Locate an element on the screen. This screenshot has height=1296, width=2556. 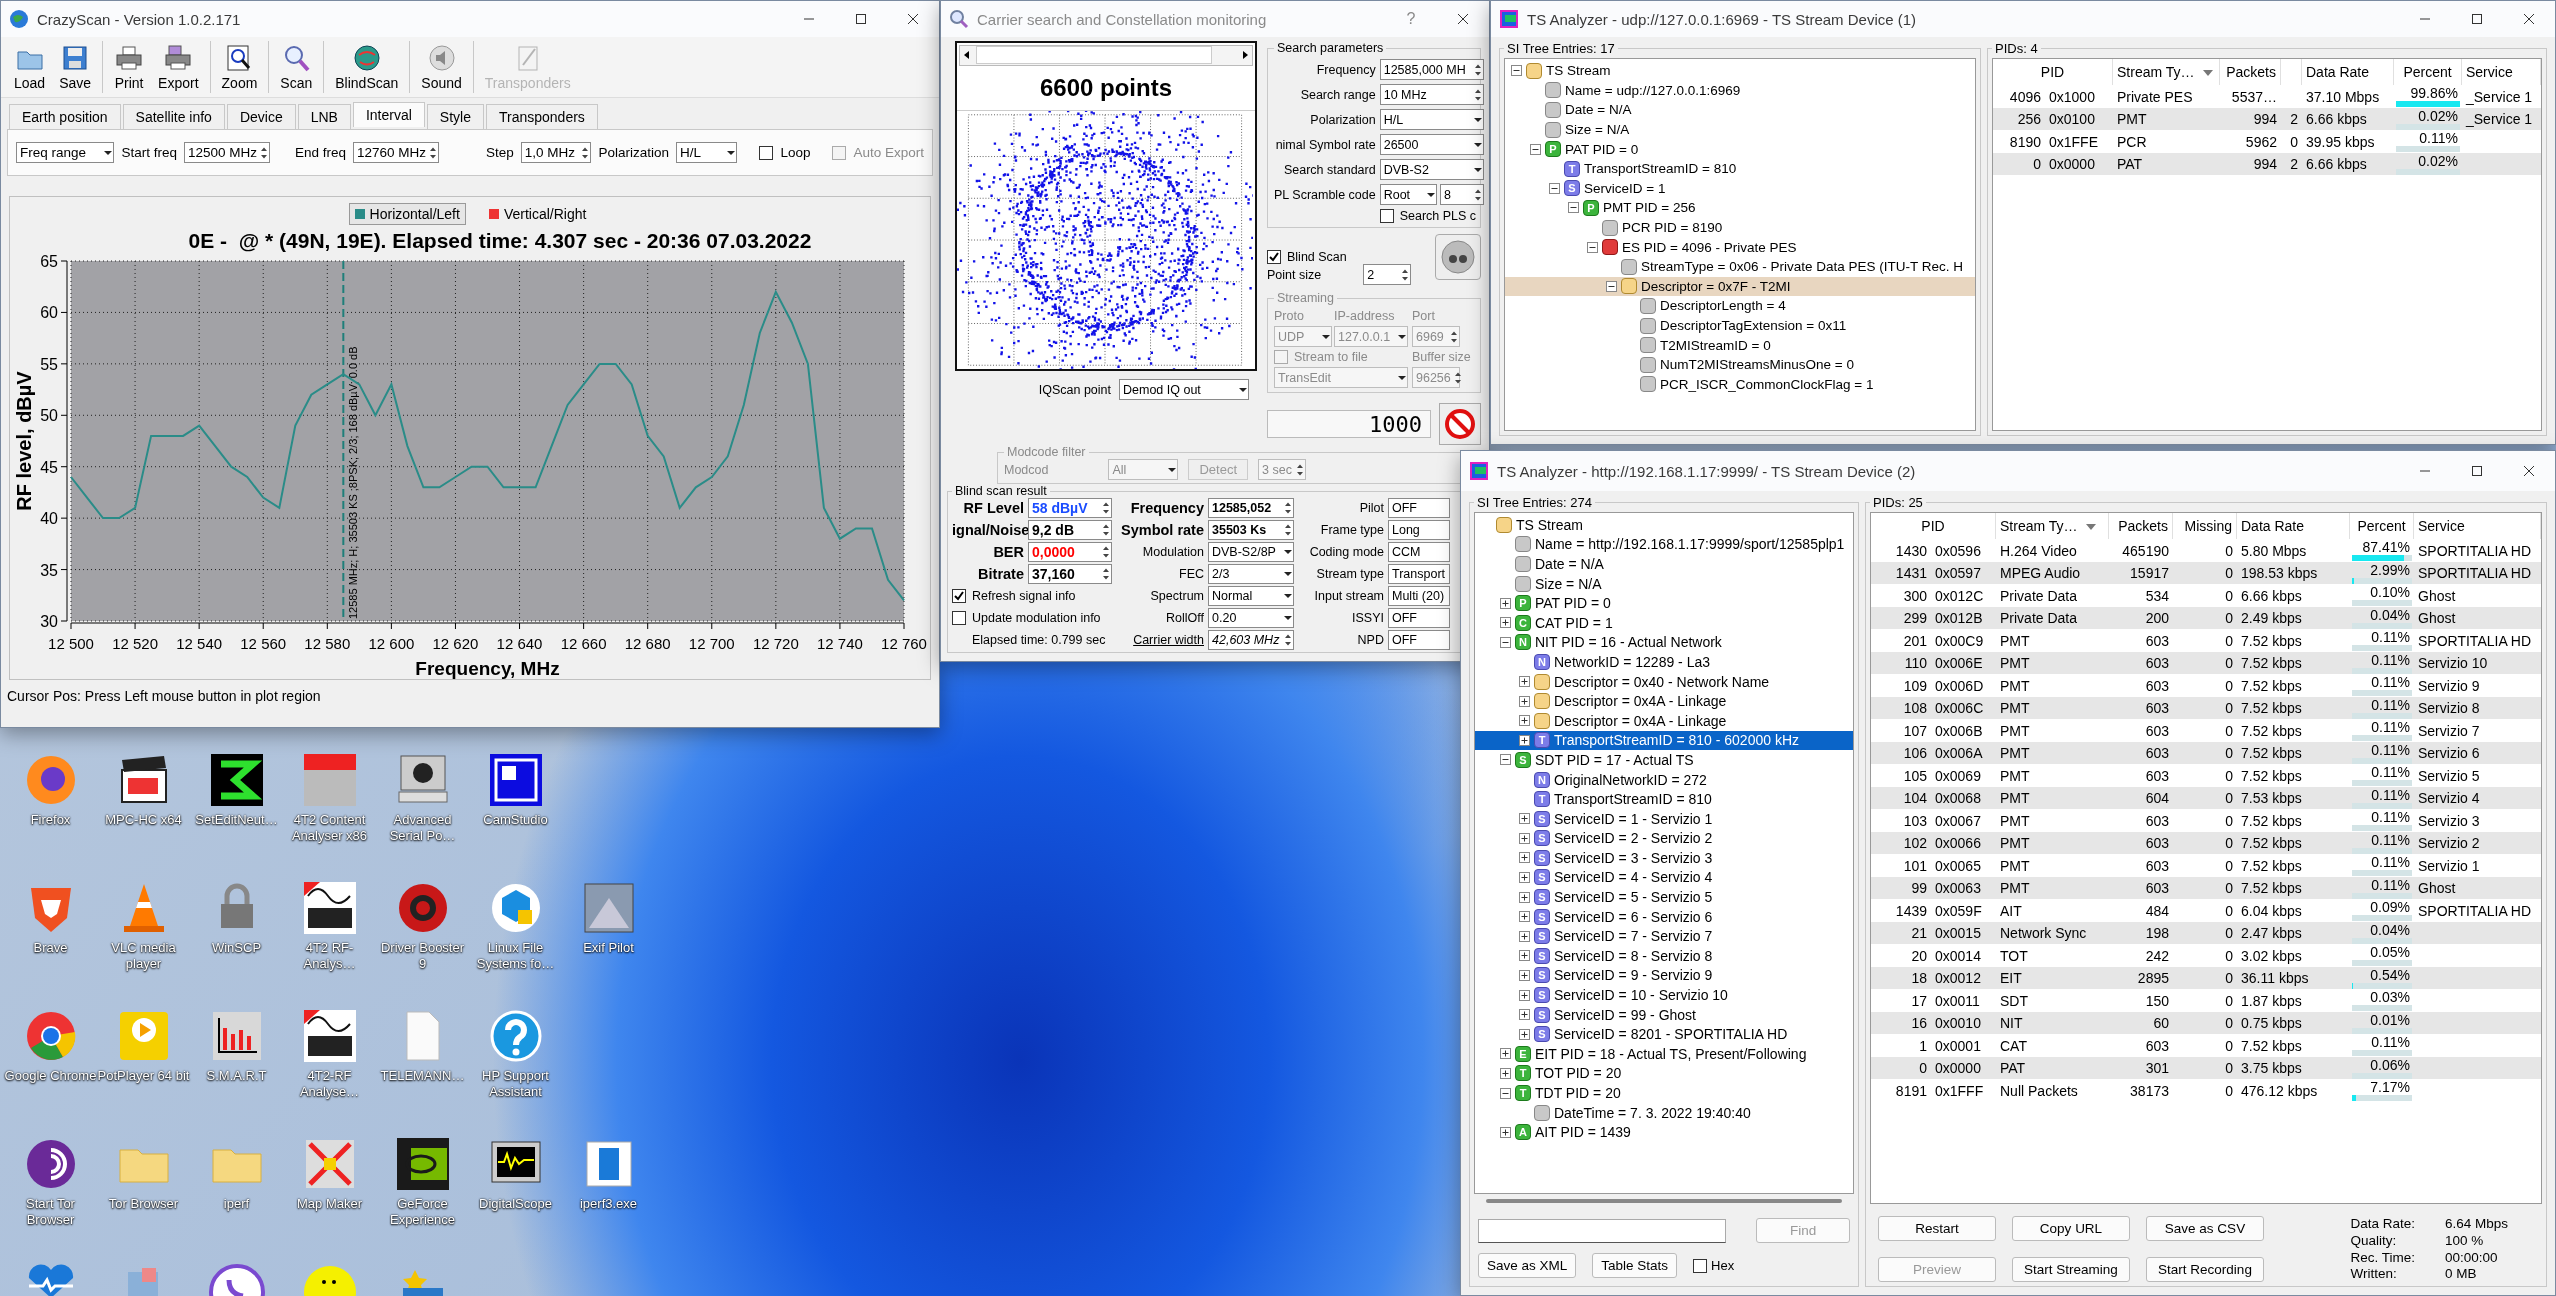
stop-button is located at coordinates (1460, 424).